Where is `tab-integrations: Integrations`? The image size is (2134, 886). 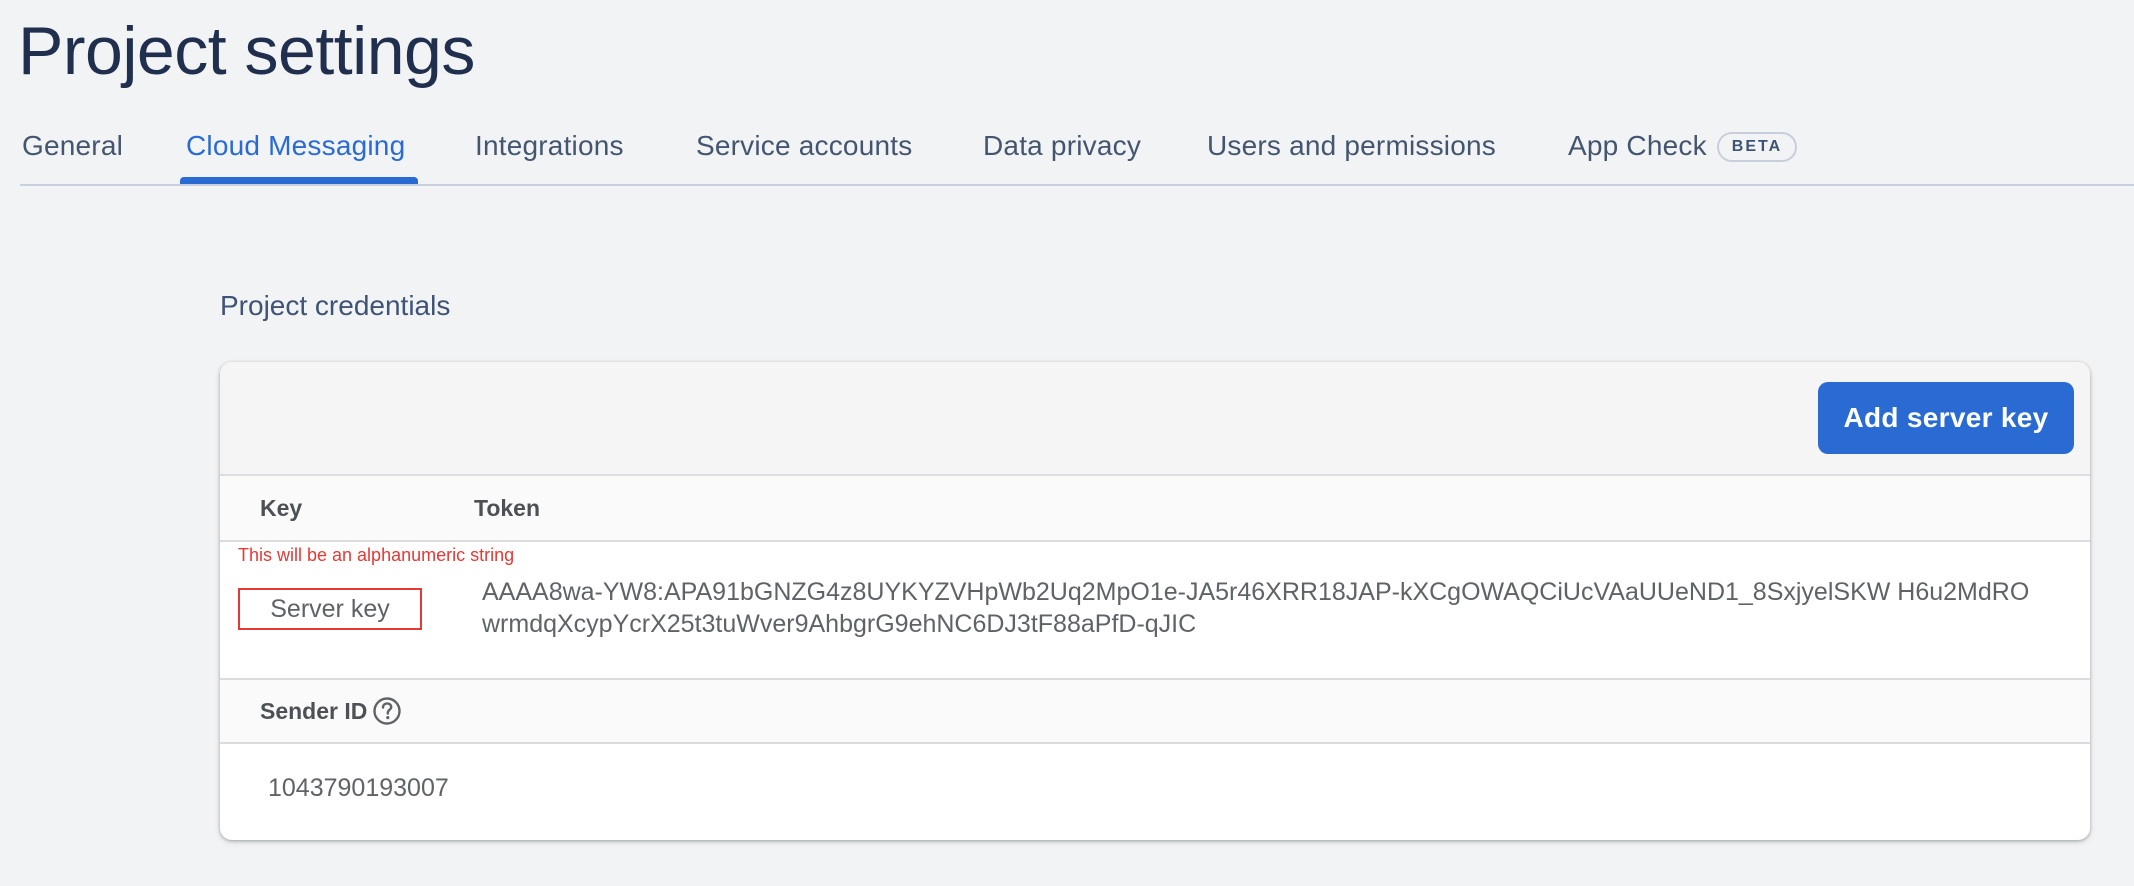
tab-integrations: Integrations is located at coordinates (549, 152).